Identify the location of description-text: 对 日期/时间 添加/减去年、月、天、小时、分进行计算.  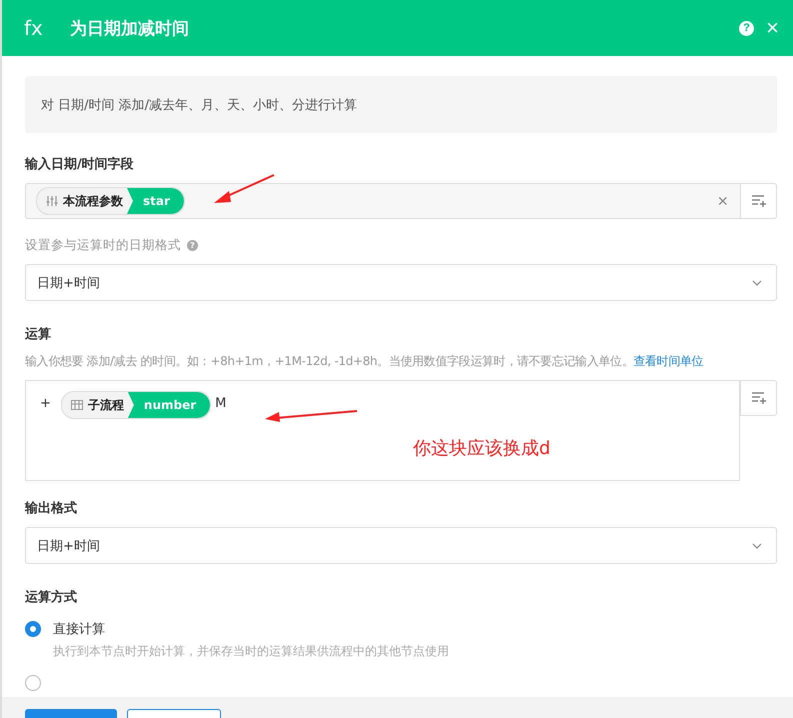
(199, 105).